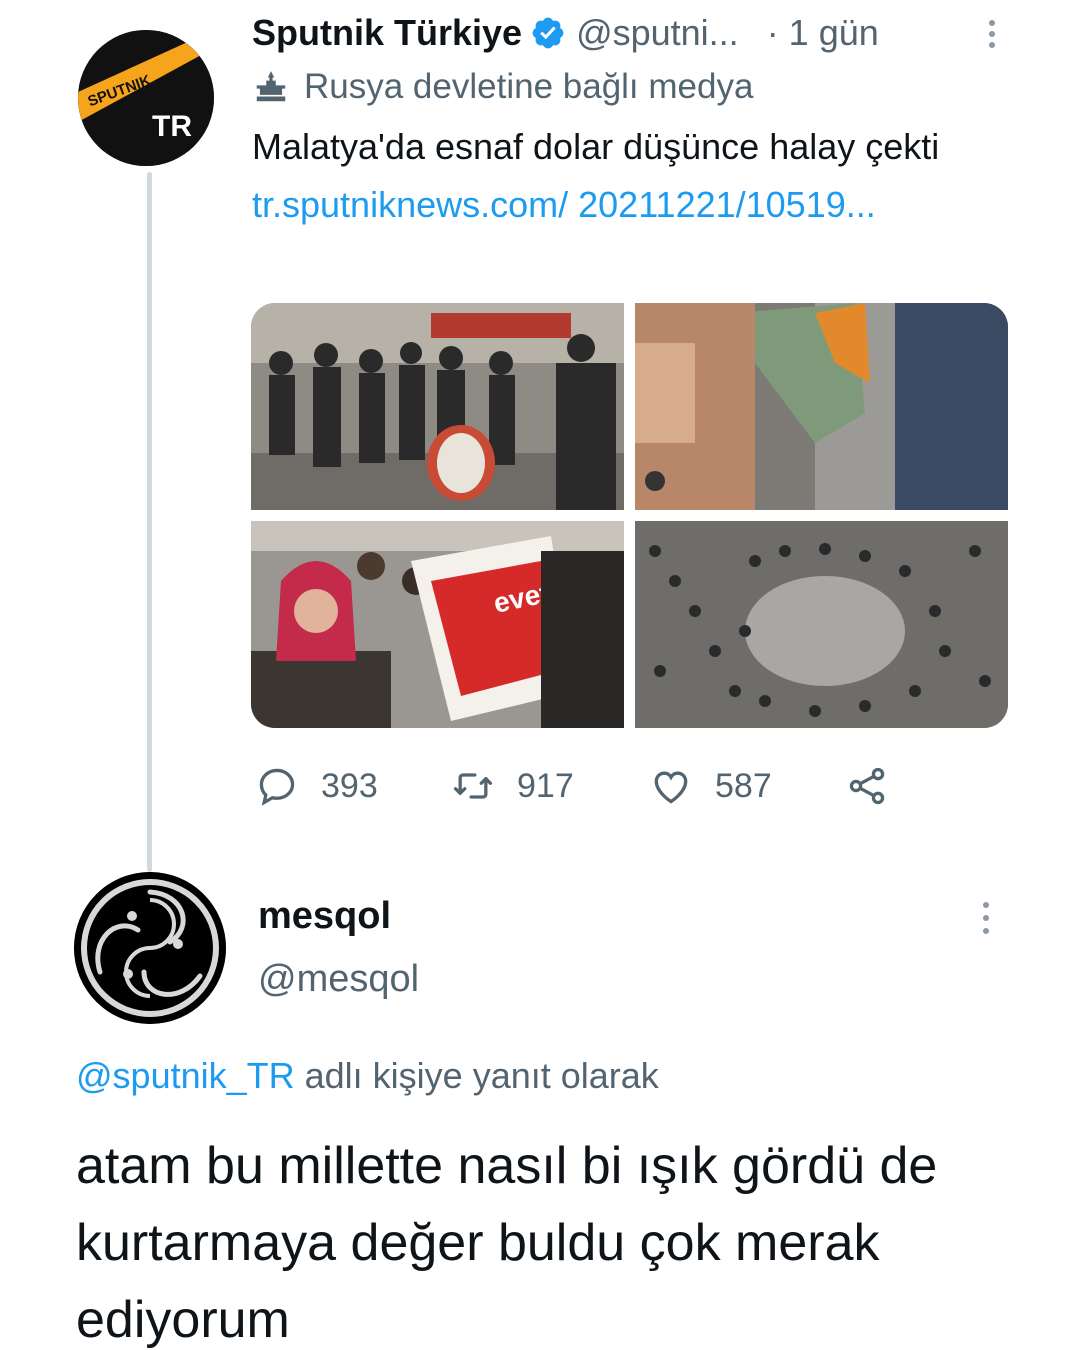 The image size is (1080, 1350). Describe the element at coordinates (476, 1075) in the screenshot. I see `reply-context-text: adlı kişiye yanıt olarak` at that location.